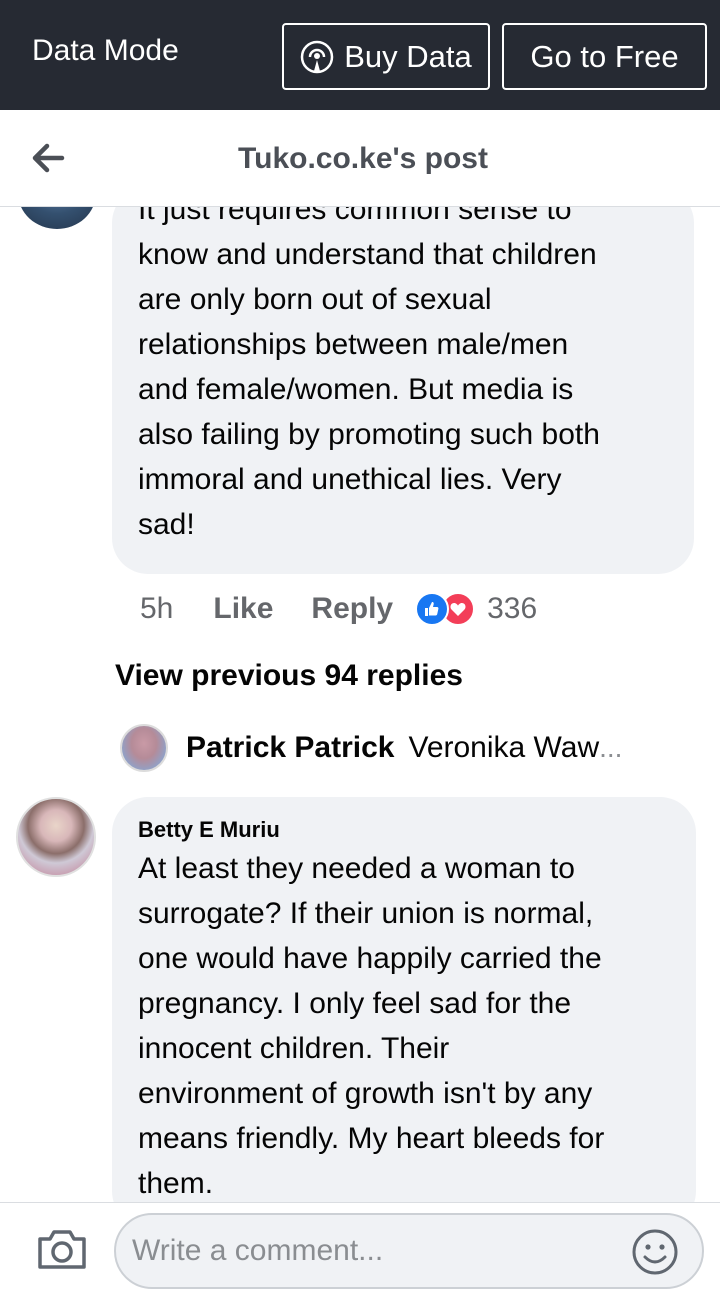 This screenshot has width=720, height=1292. What do you see at coordinates (369, 434) in the screenshot?
I see `comment-line: also failing by promoting such both` at bounding box center [369, 434].